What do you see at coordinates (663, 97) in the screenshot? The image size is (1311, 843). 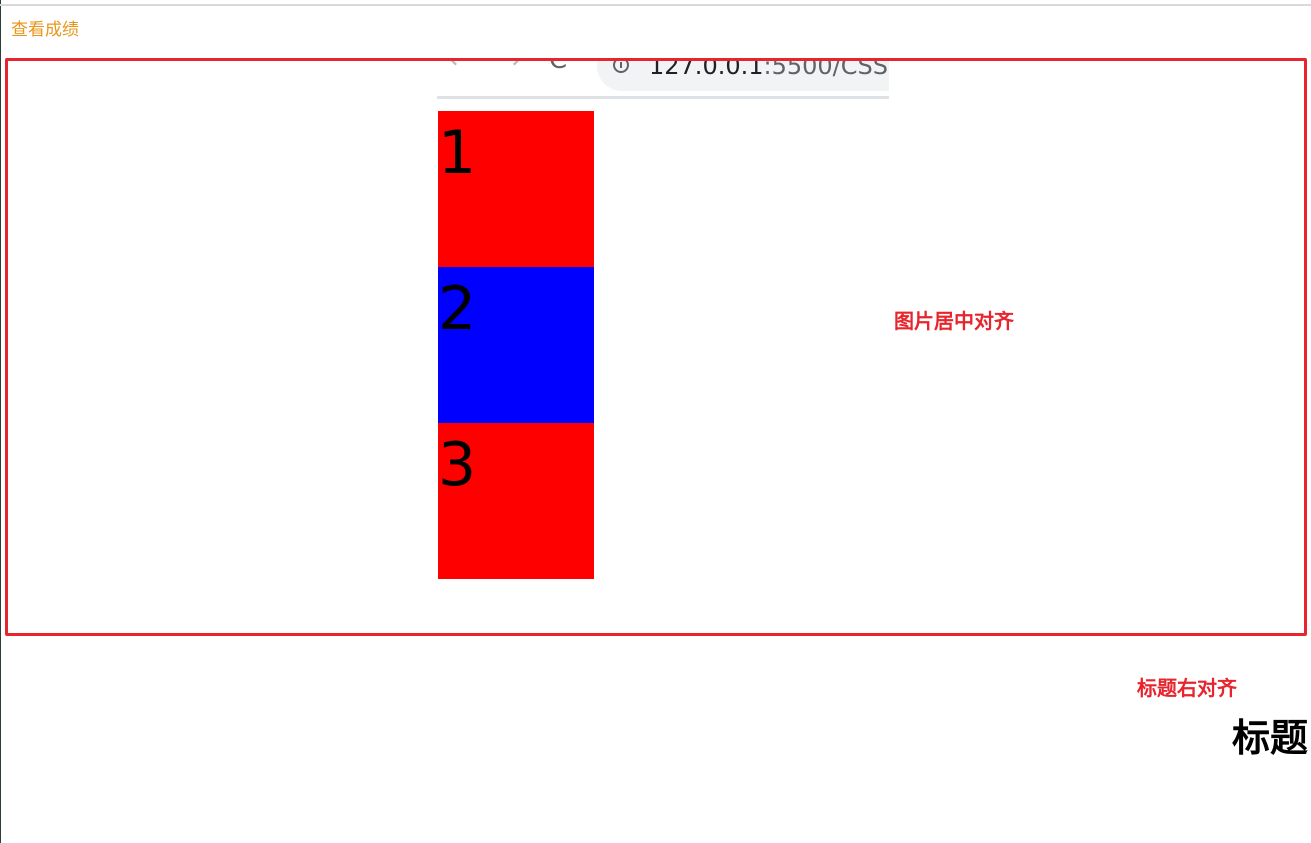 I see `toolbar-divider` at bounding box center [663, 97].